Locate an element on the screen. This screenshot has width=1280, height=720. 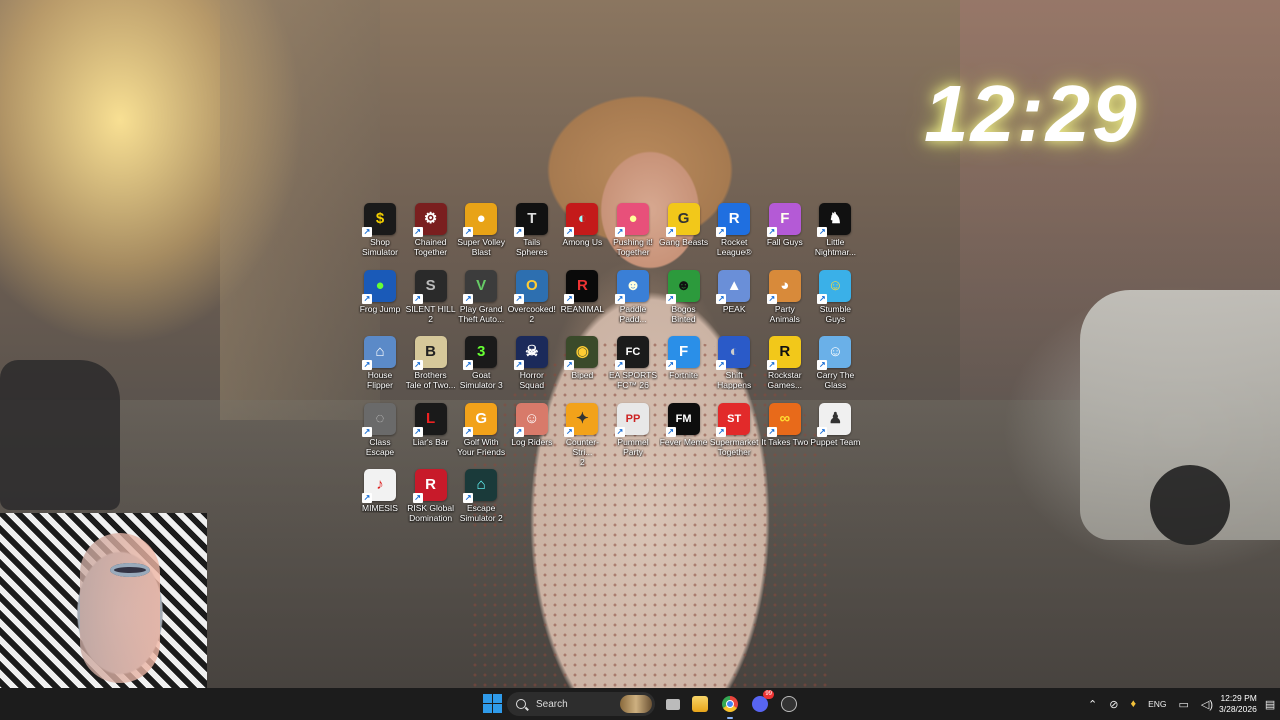
app-shortcut-icon: 3 is located at coordinates (480, 353).